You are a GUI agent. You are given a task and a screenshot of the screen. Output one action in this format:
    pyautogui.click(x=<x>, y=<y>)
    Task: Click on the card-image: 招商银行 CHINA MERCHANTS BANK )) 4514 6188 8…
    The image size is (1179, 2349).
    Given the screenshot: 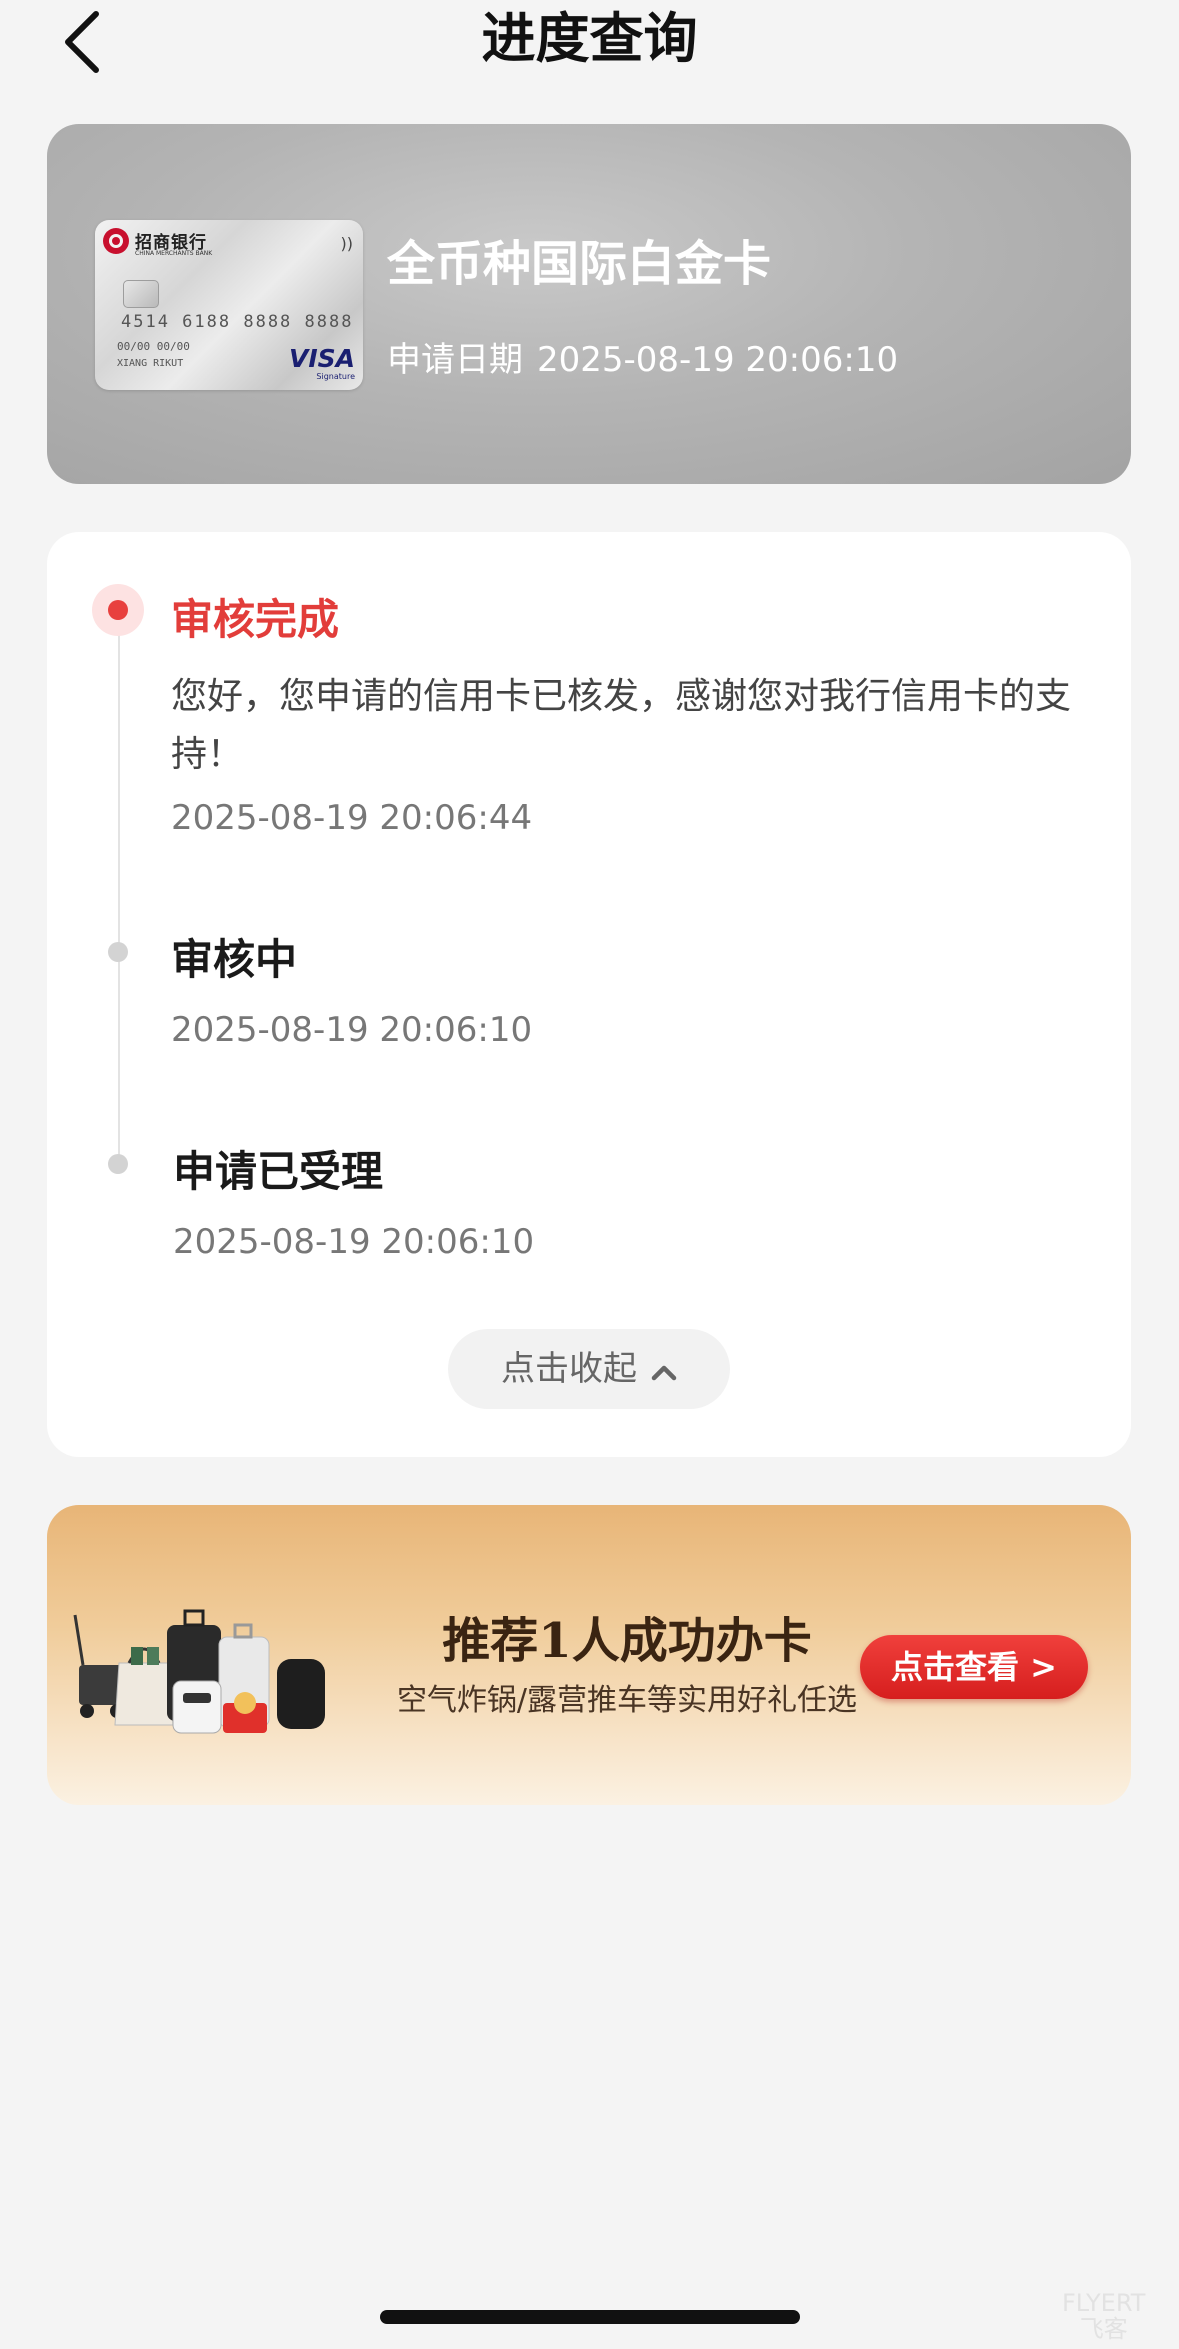 What is the action you would take?
    pyautogui.click(x=229, y=305)
    